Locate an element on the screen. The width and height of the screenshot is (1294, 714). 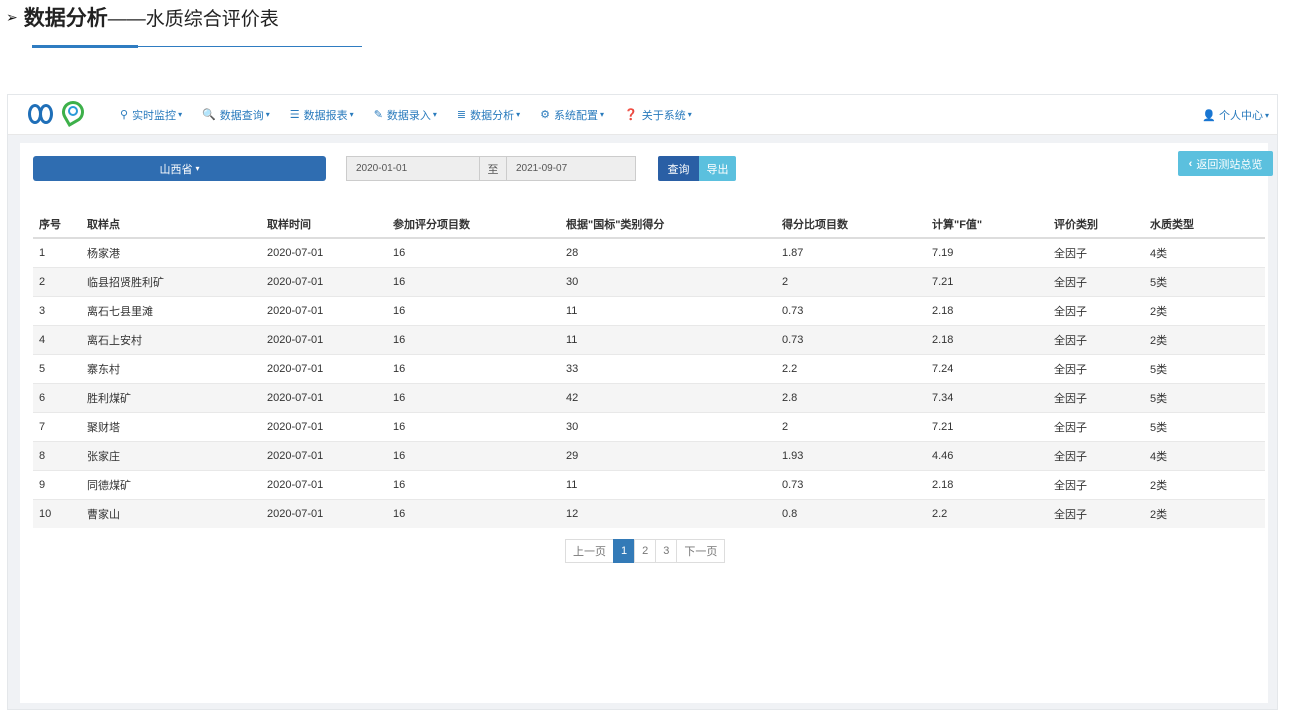
table-row: 3 离石七县里滩 2020-07-01 16 11 0.73 2.18 全因子 2类 is located at coordinates (649, 310).